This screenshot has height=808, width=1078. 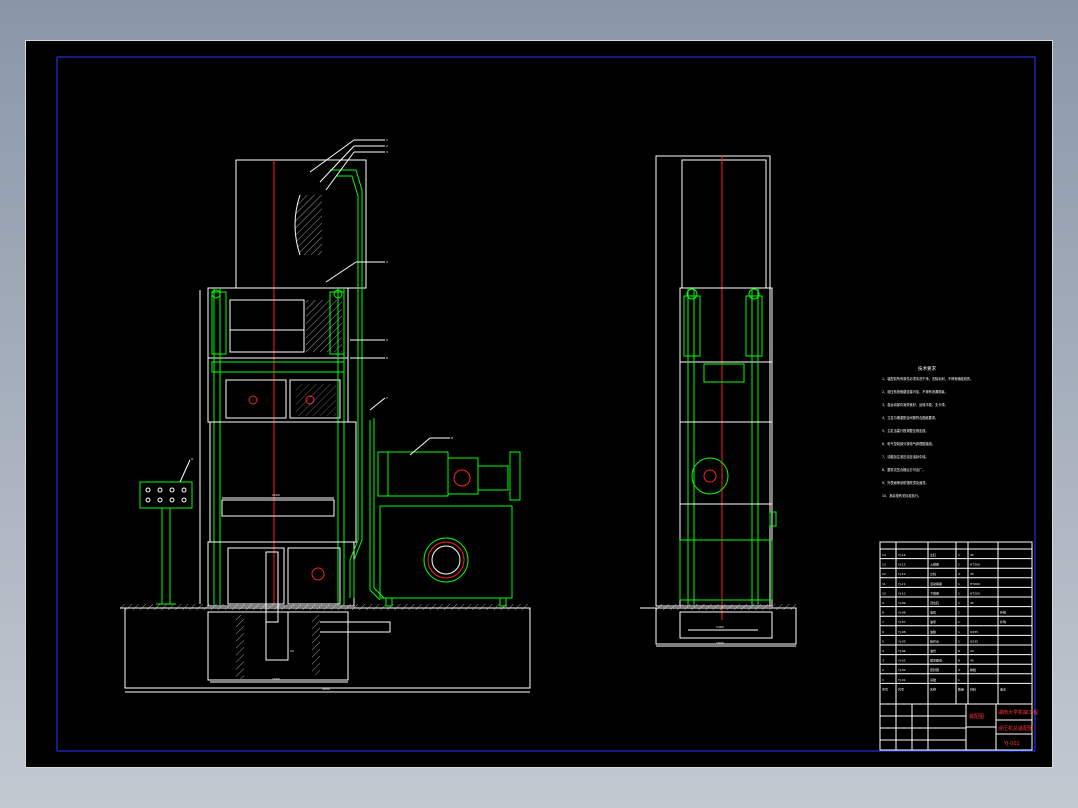 I want to click on table-cell: 9, so click(x=883, y=603).